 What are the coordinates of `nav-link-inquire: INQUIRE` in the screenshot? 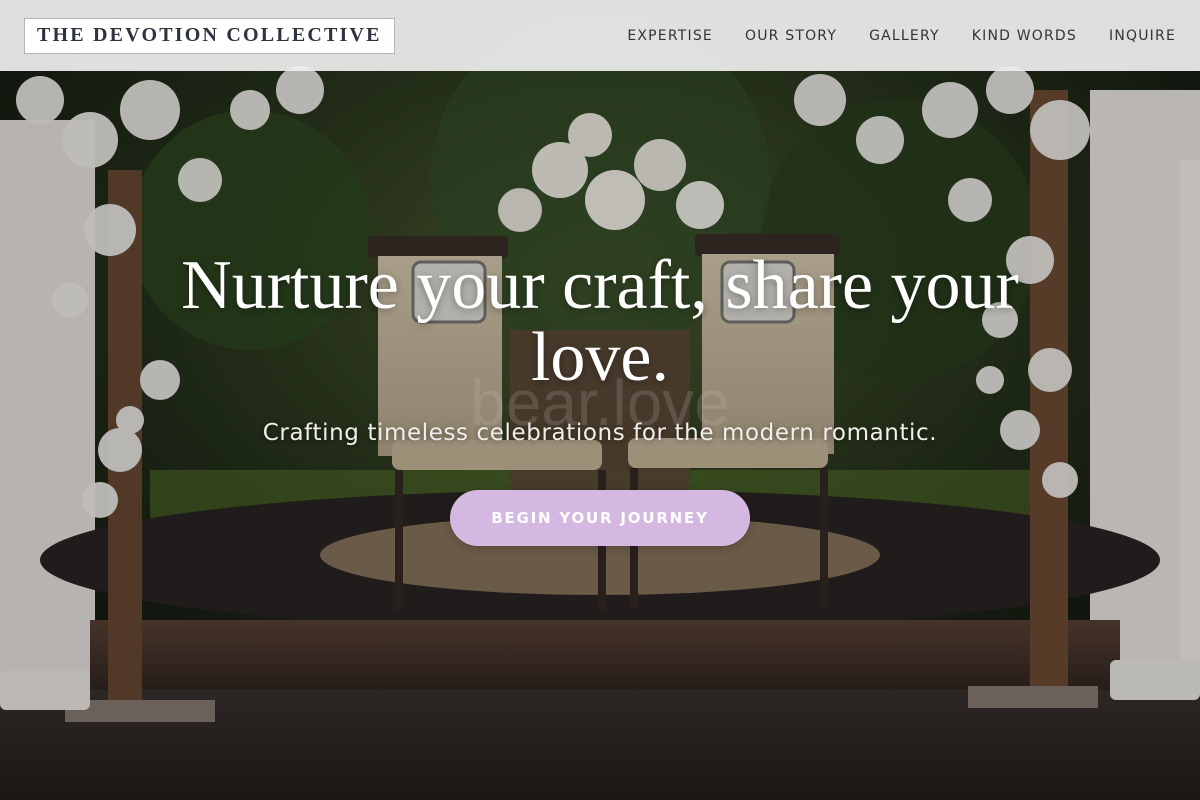 It's located at (1142, 36).